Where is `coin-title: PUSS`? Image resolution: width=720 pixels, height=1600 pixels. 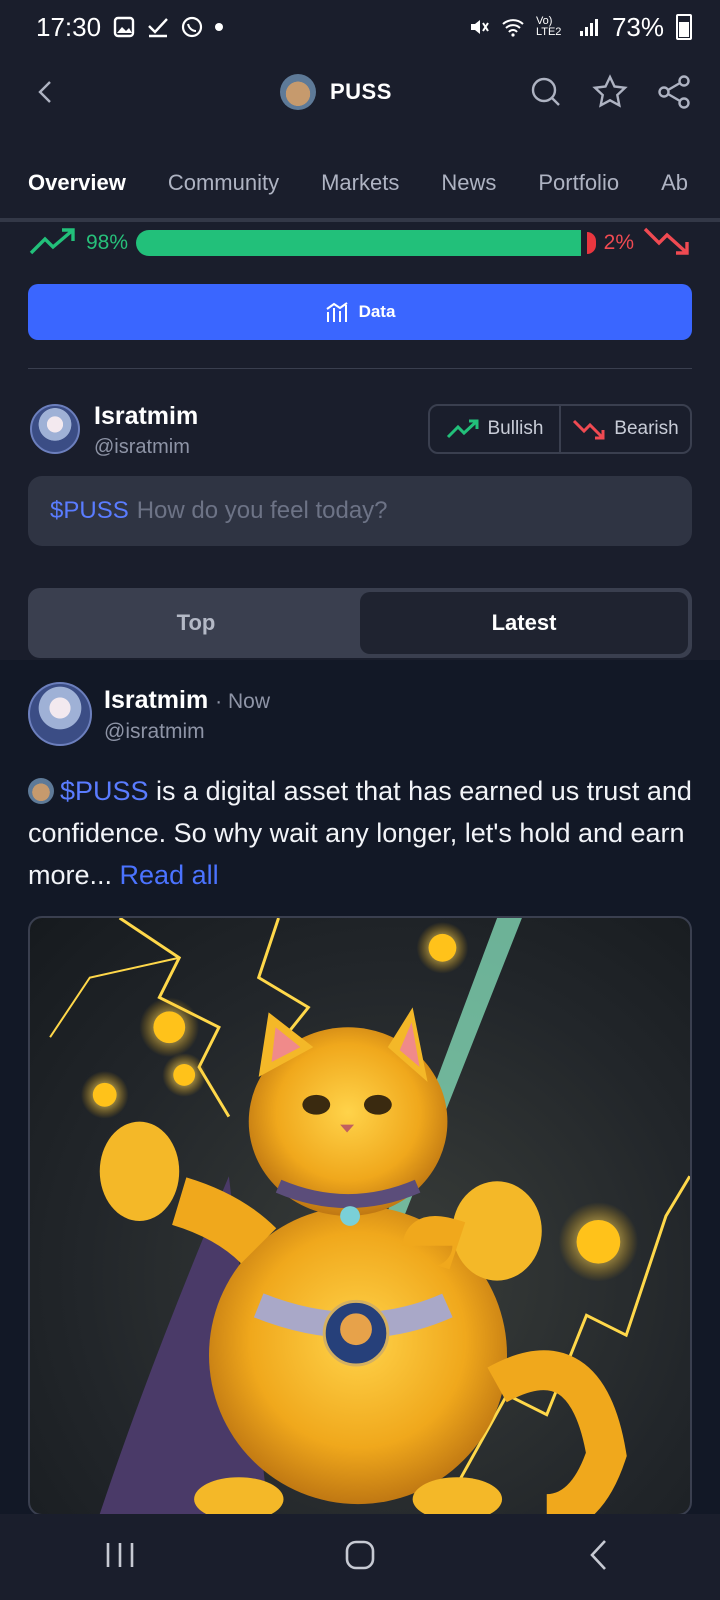
coin-title: PUSS is located at coordinates (336, 92).